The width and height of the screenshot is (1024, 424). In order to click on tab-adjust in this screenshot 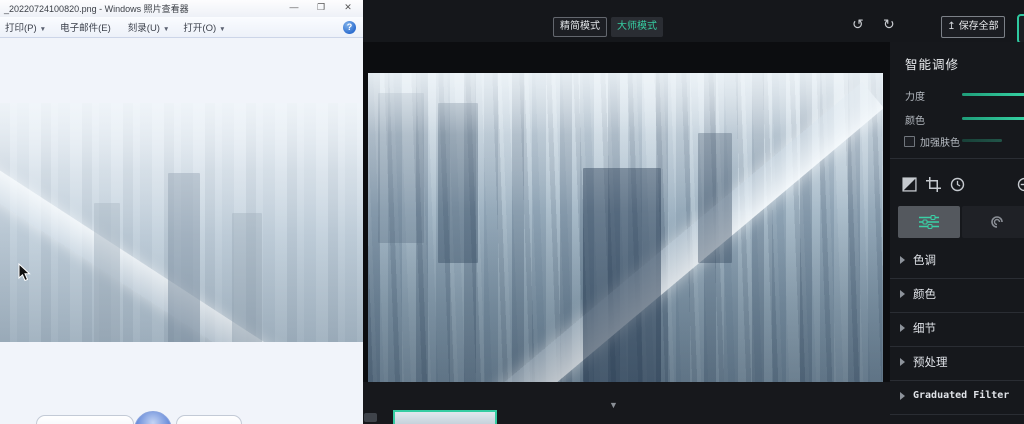, I will do `click(929, 222)`.